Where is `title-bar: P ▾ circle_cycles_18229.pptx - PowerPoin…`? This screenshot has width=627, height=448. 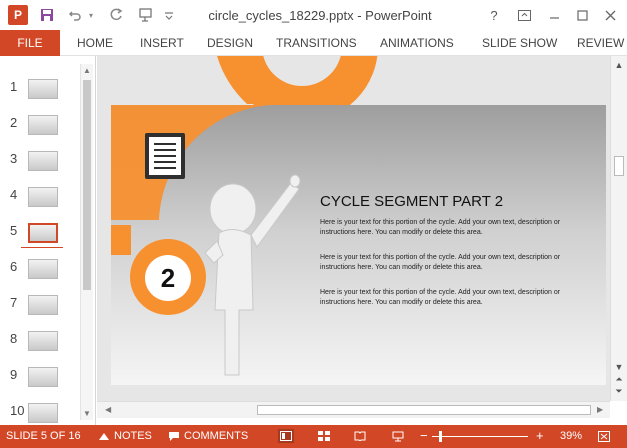
title-bar: P ▾ circle_cycles_18229.pptx - PowerPoin… is located at coordinates (313, 15).